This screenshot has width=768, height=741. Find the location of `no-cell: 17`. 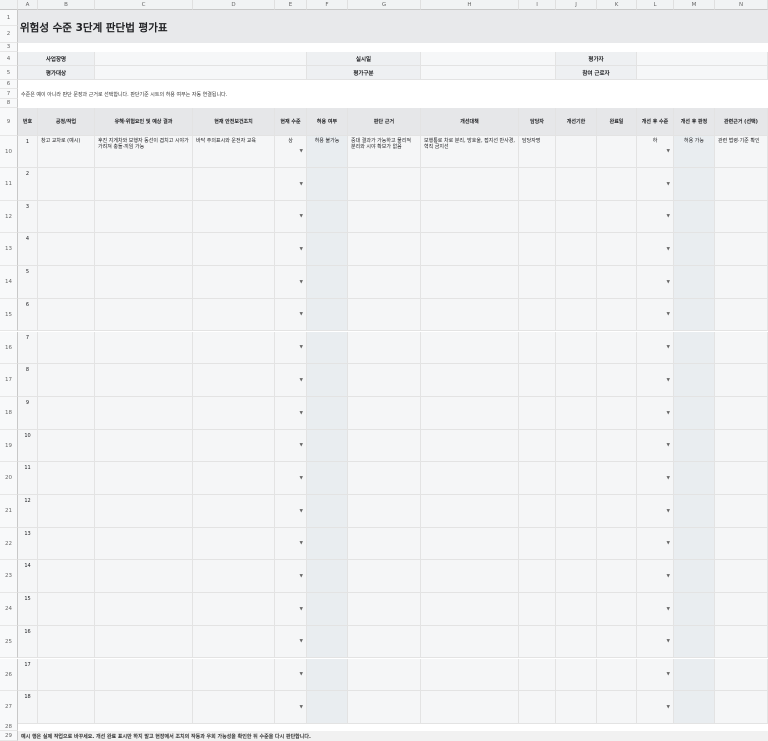

no-cell: 17 is located at coordinates (28, 675).